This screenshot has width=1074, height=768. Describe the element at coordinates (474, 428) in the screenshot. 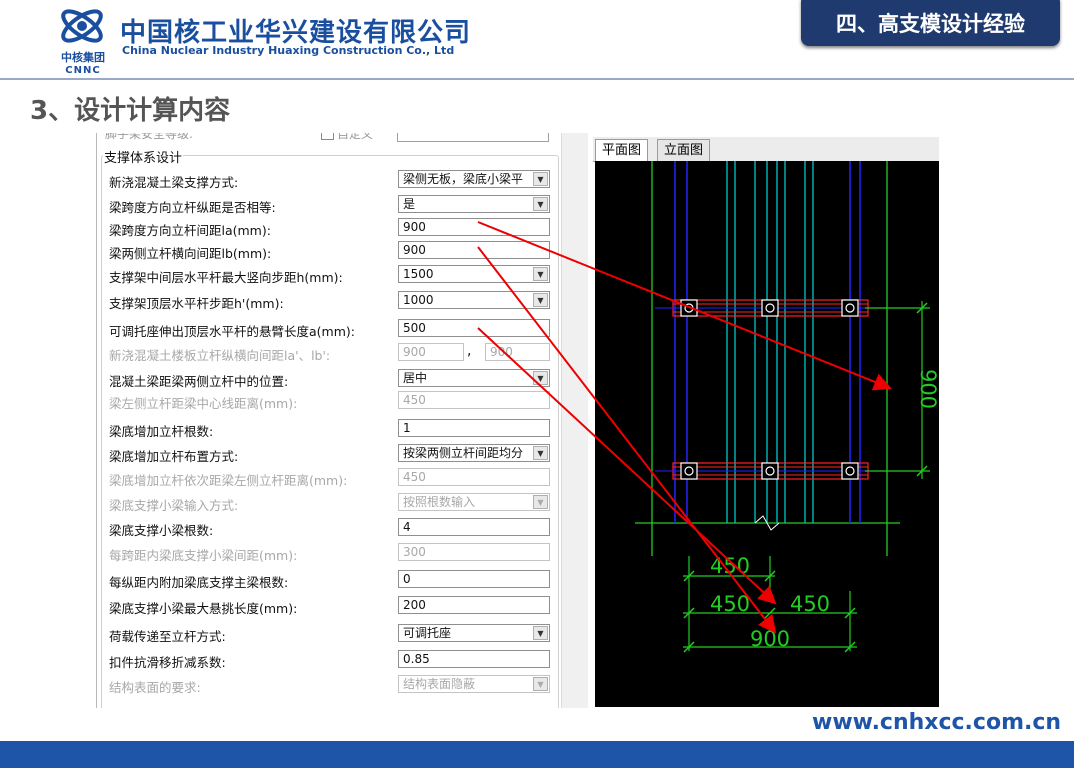

I see `form-input: 1` at that location.